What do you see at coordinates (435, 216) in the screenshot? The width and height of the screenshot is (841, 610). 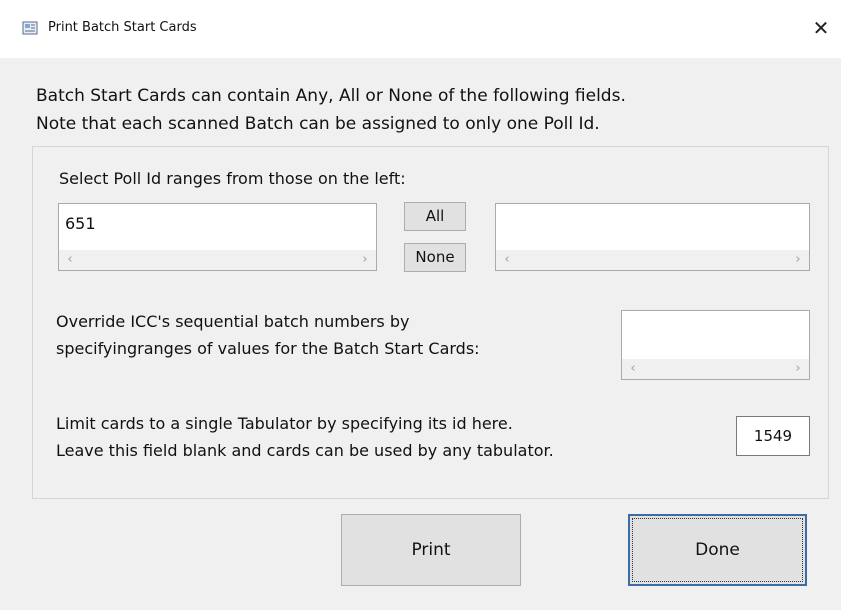 I see `select-all-button: All` at bounding box center [435, 216].